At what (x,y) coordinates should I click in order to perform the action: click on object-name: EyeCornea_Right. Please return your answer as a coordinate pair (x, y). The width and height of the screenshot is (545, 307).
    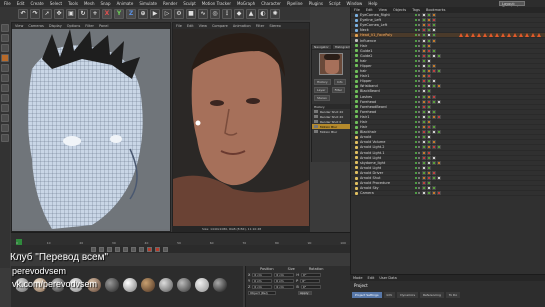
    Looking at the image, I should click on (375, 15).